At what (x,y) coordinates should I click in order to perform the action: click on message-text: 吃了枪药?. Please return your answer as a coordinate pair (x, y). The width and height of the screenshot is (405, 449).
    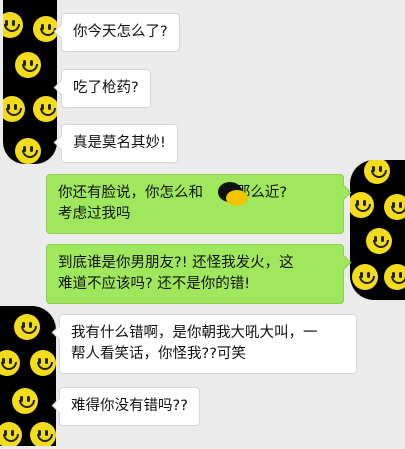
    Looking at the image, I should click on (106, 88).